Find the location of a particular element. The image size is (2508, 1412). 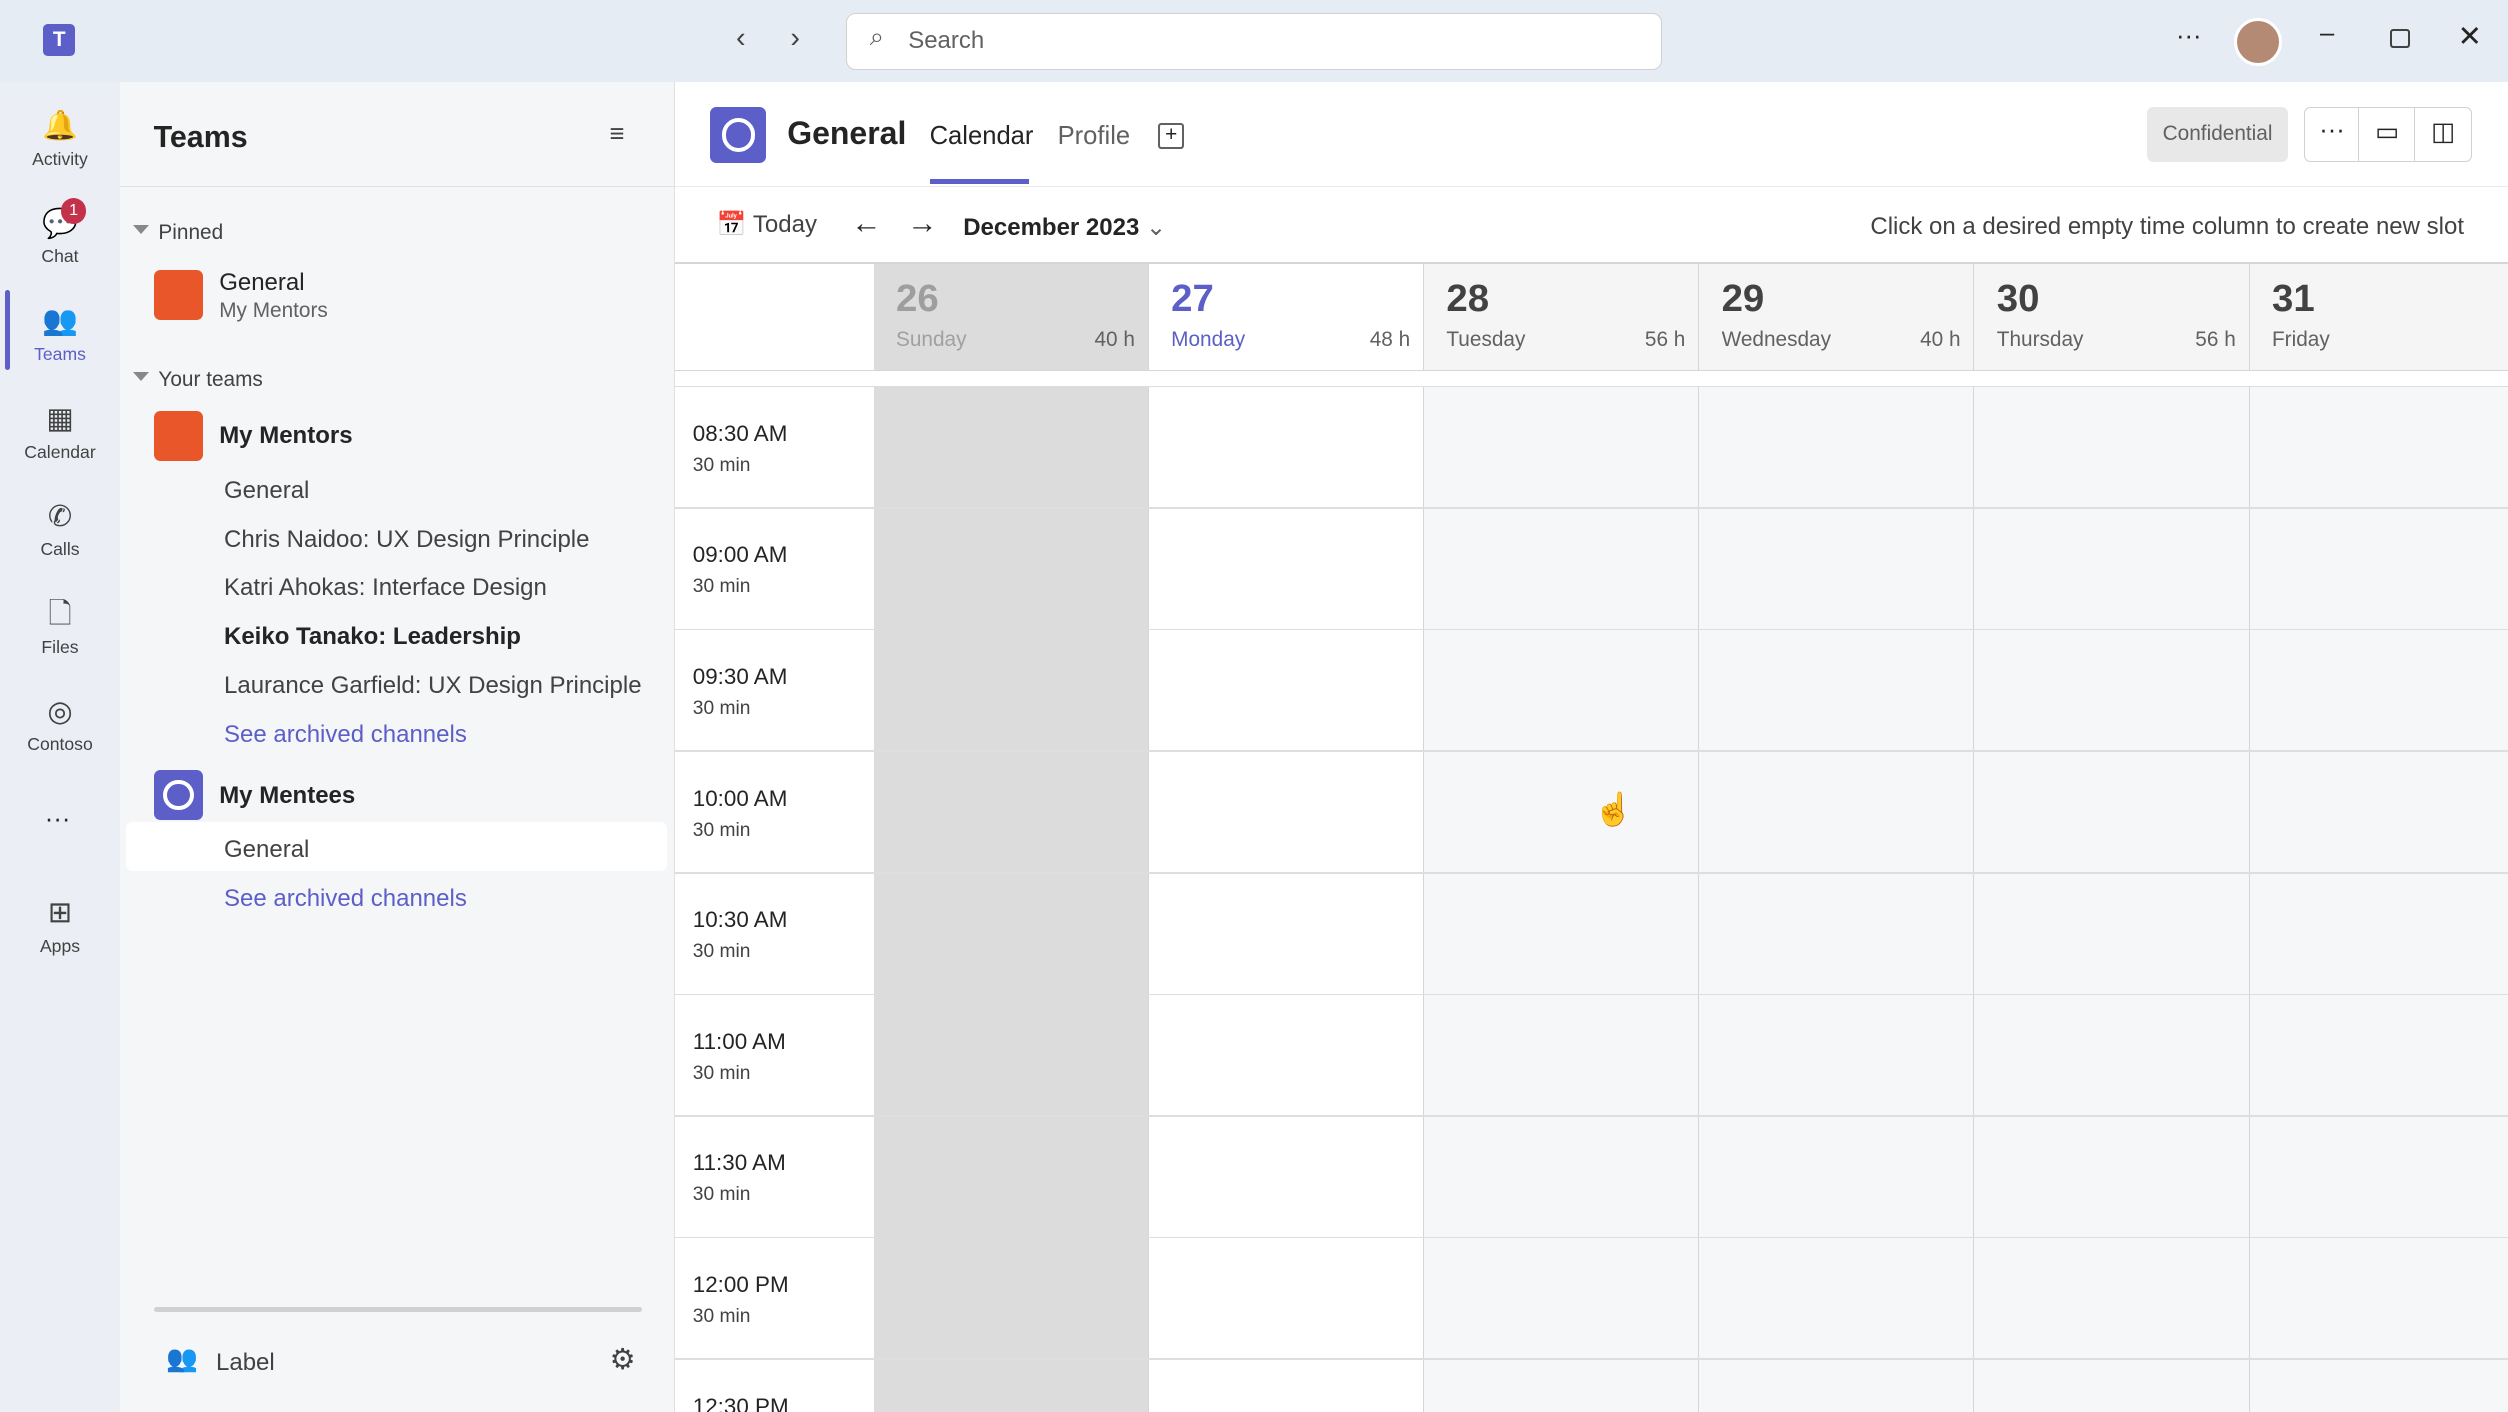

confidential-badge: Confidential is located at coordinates (2217, 134).